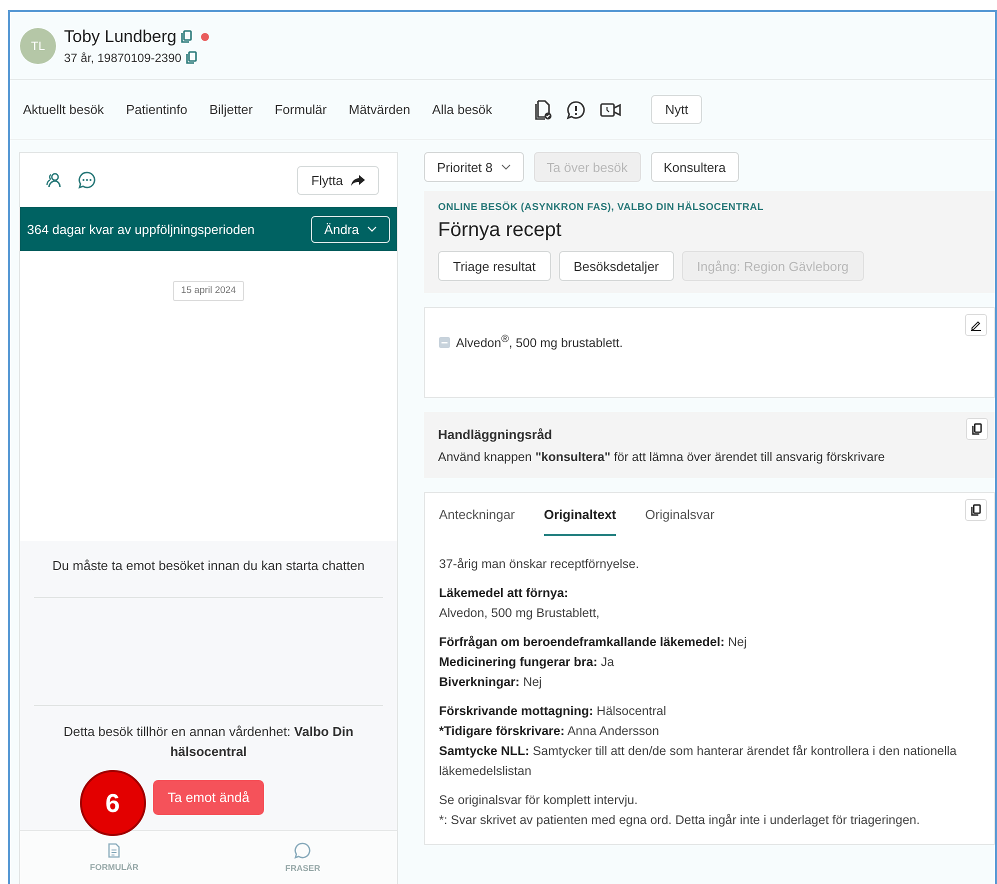 This screenshot has width=997, height=884. I want to click on move-button: Flytta, so click(338, 180).